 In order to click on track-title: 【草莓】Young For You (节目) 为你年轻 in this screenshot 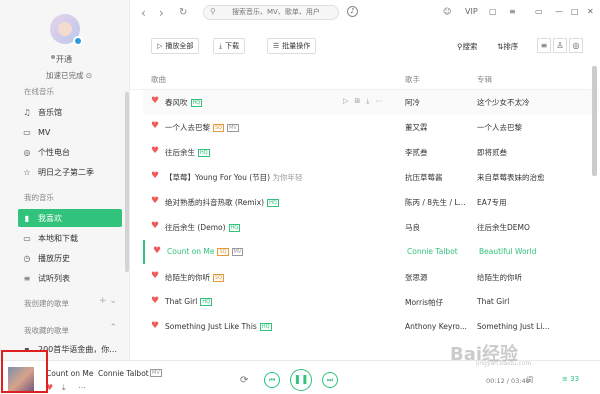, I will do `click(233, 177)`.